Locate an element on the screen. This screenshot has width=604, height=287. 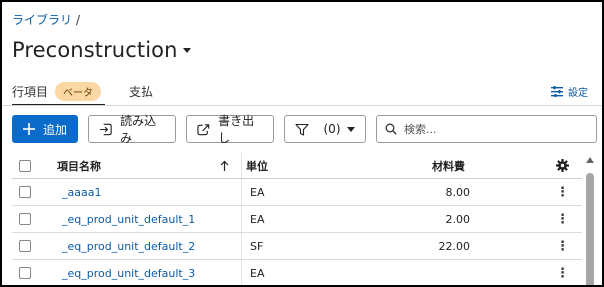
import-button: 読み込み is located at coordinates (132, 129).